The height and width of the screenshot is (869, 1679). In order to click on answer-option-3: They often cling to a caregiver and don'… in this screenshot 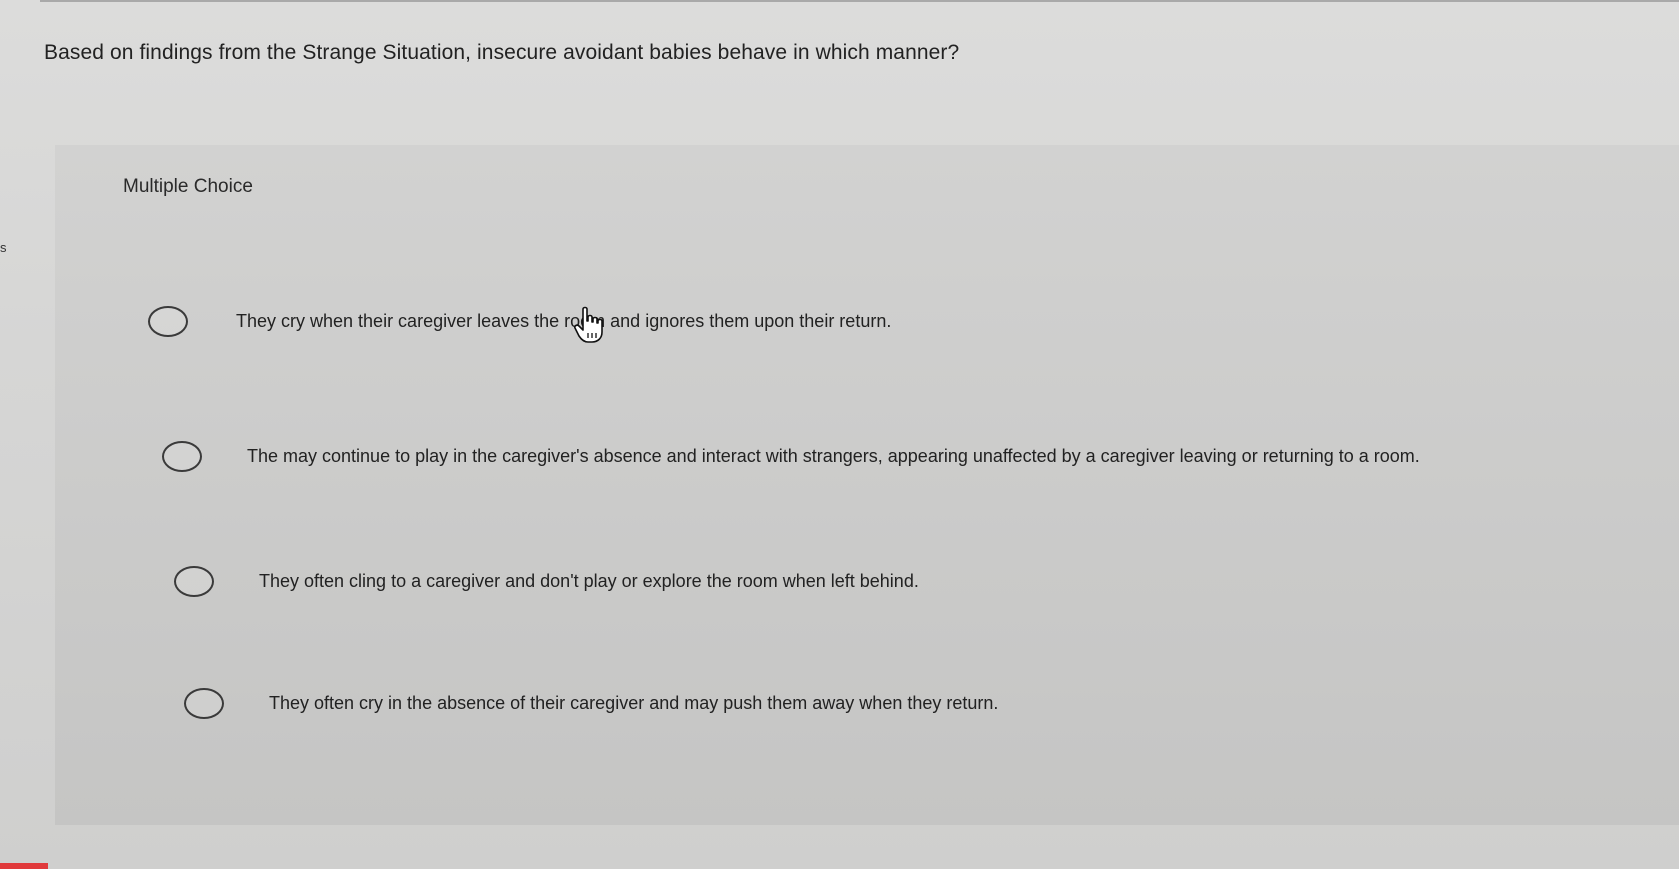, I will do `click(546, 581)`.